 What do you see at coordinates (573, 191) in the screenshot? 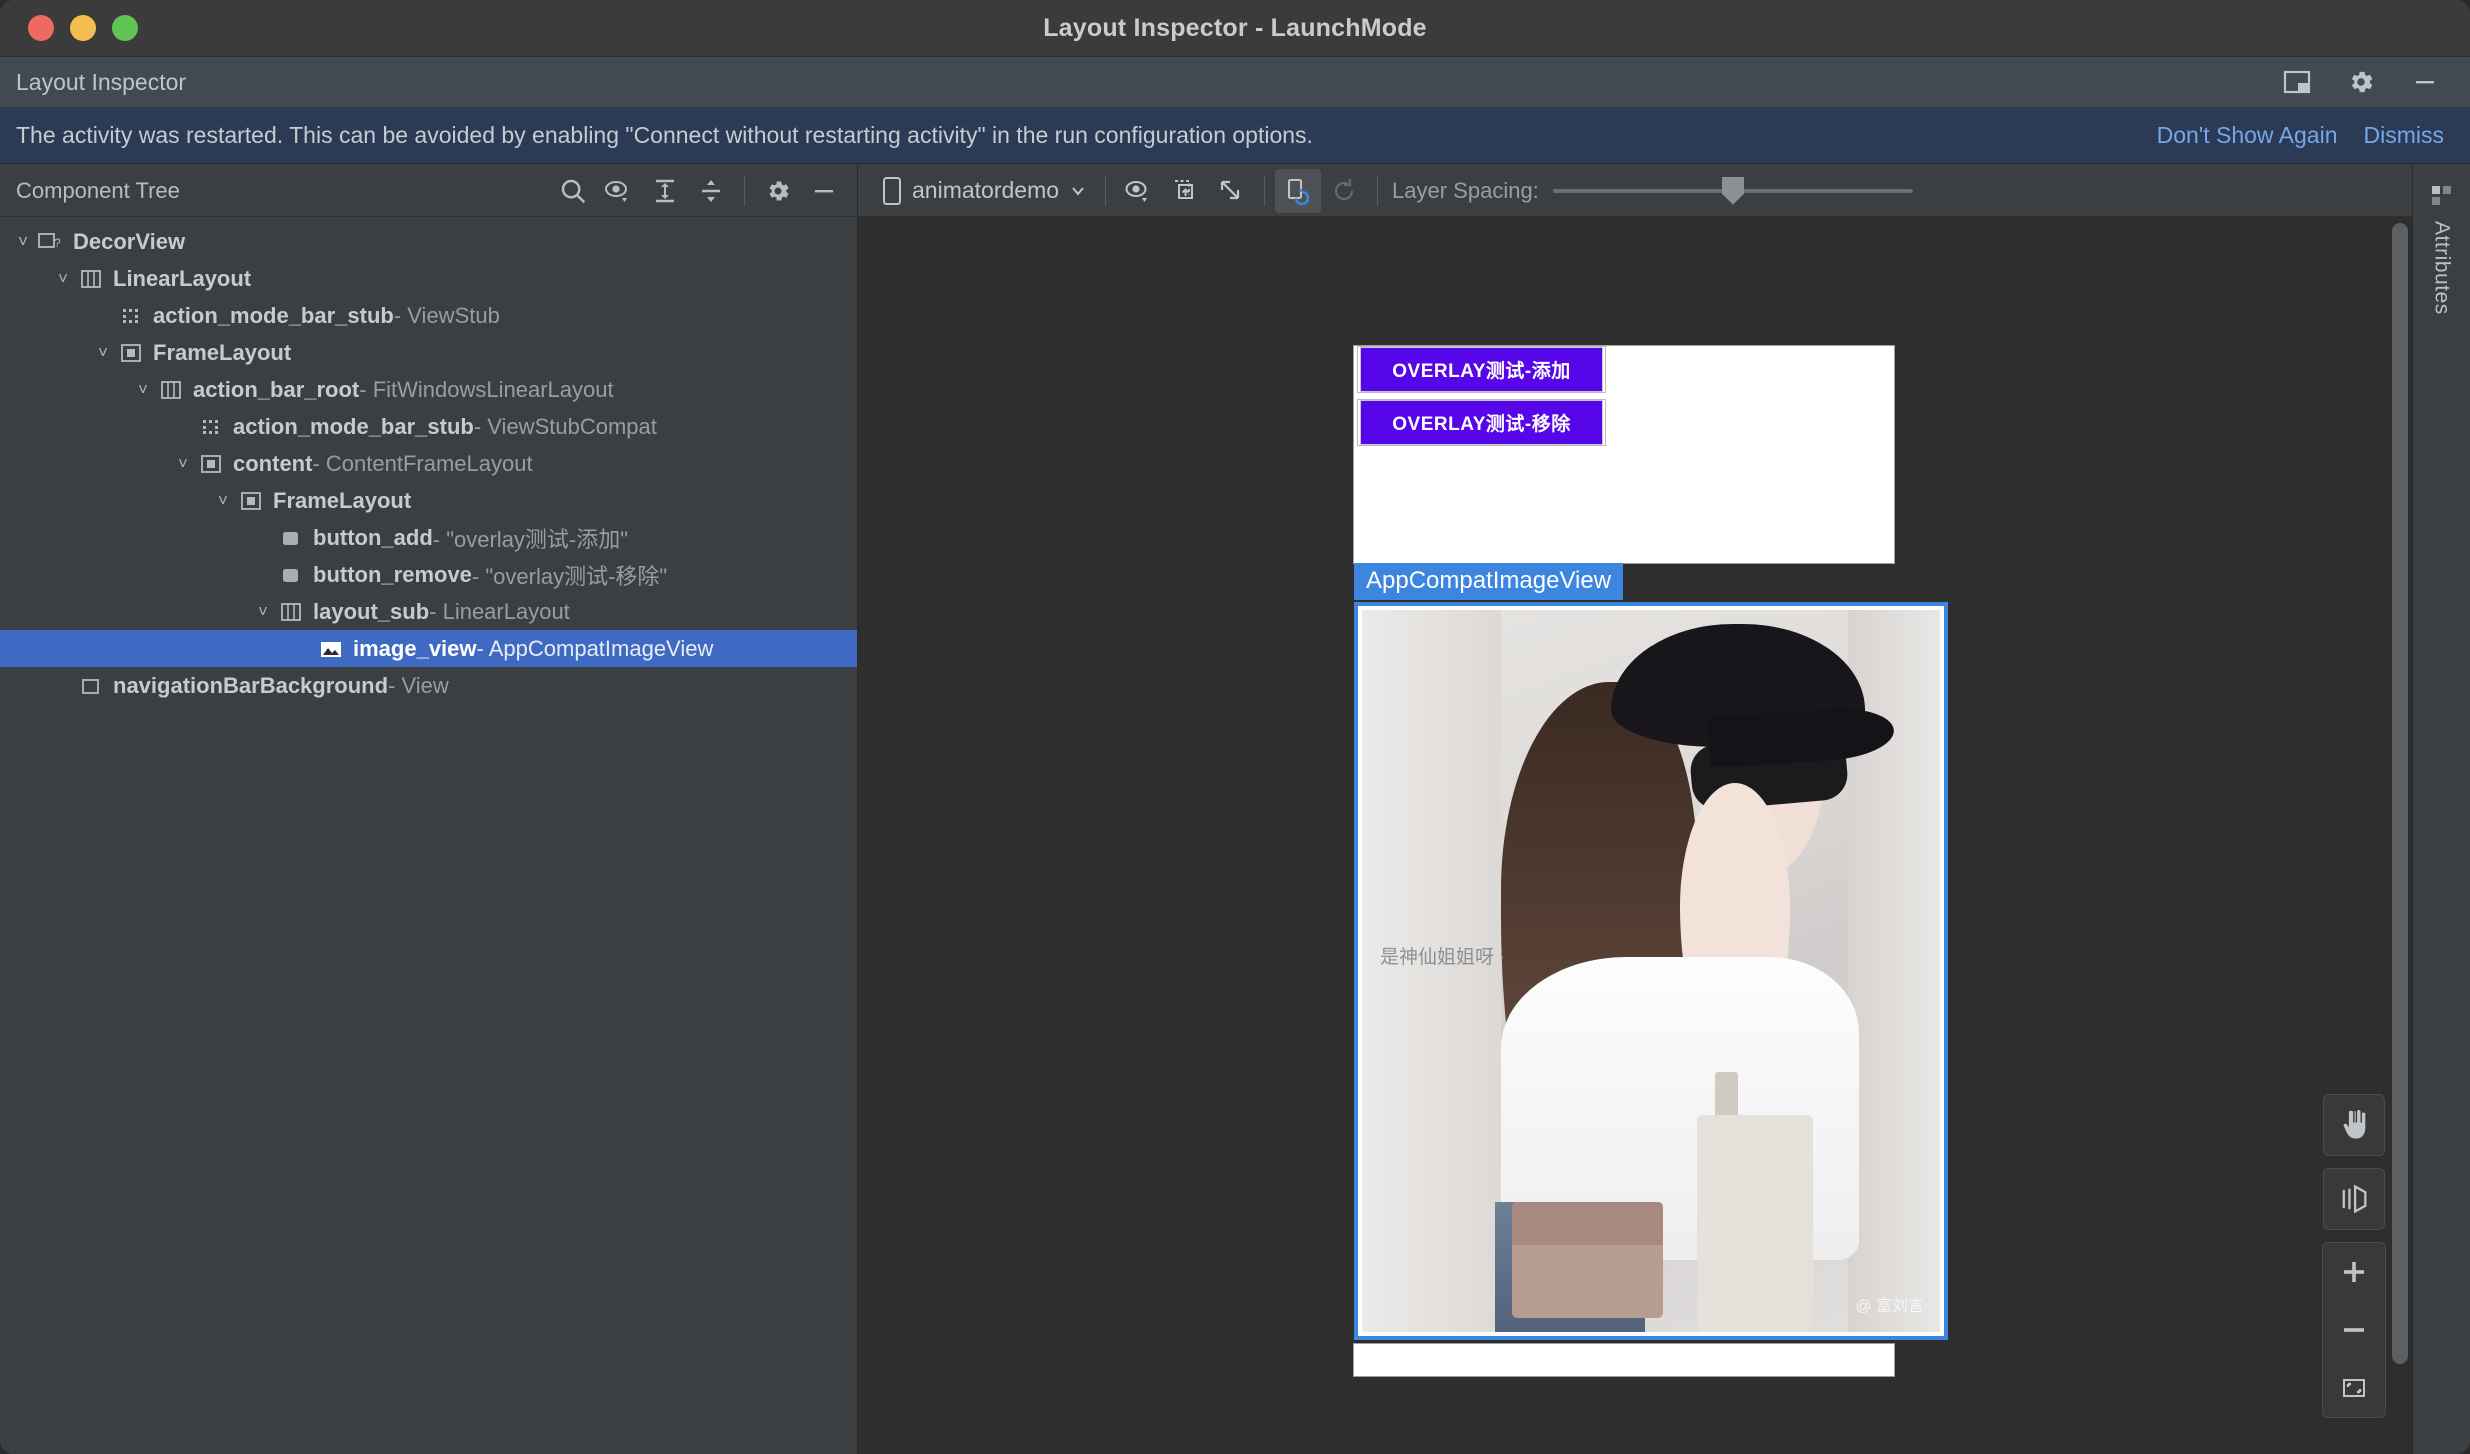
I see `search-icon` at bounding box center [573, 191].